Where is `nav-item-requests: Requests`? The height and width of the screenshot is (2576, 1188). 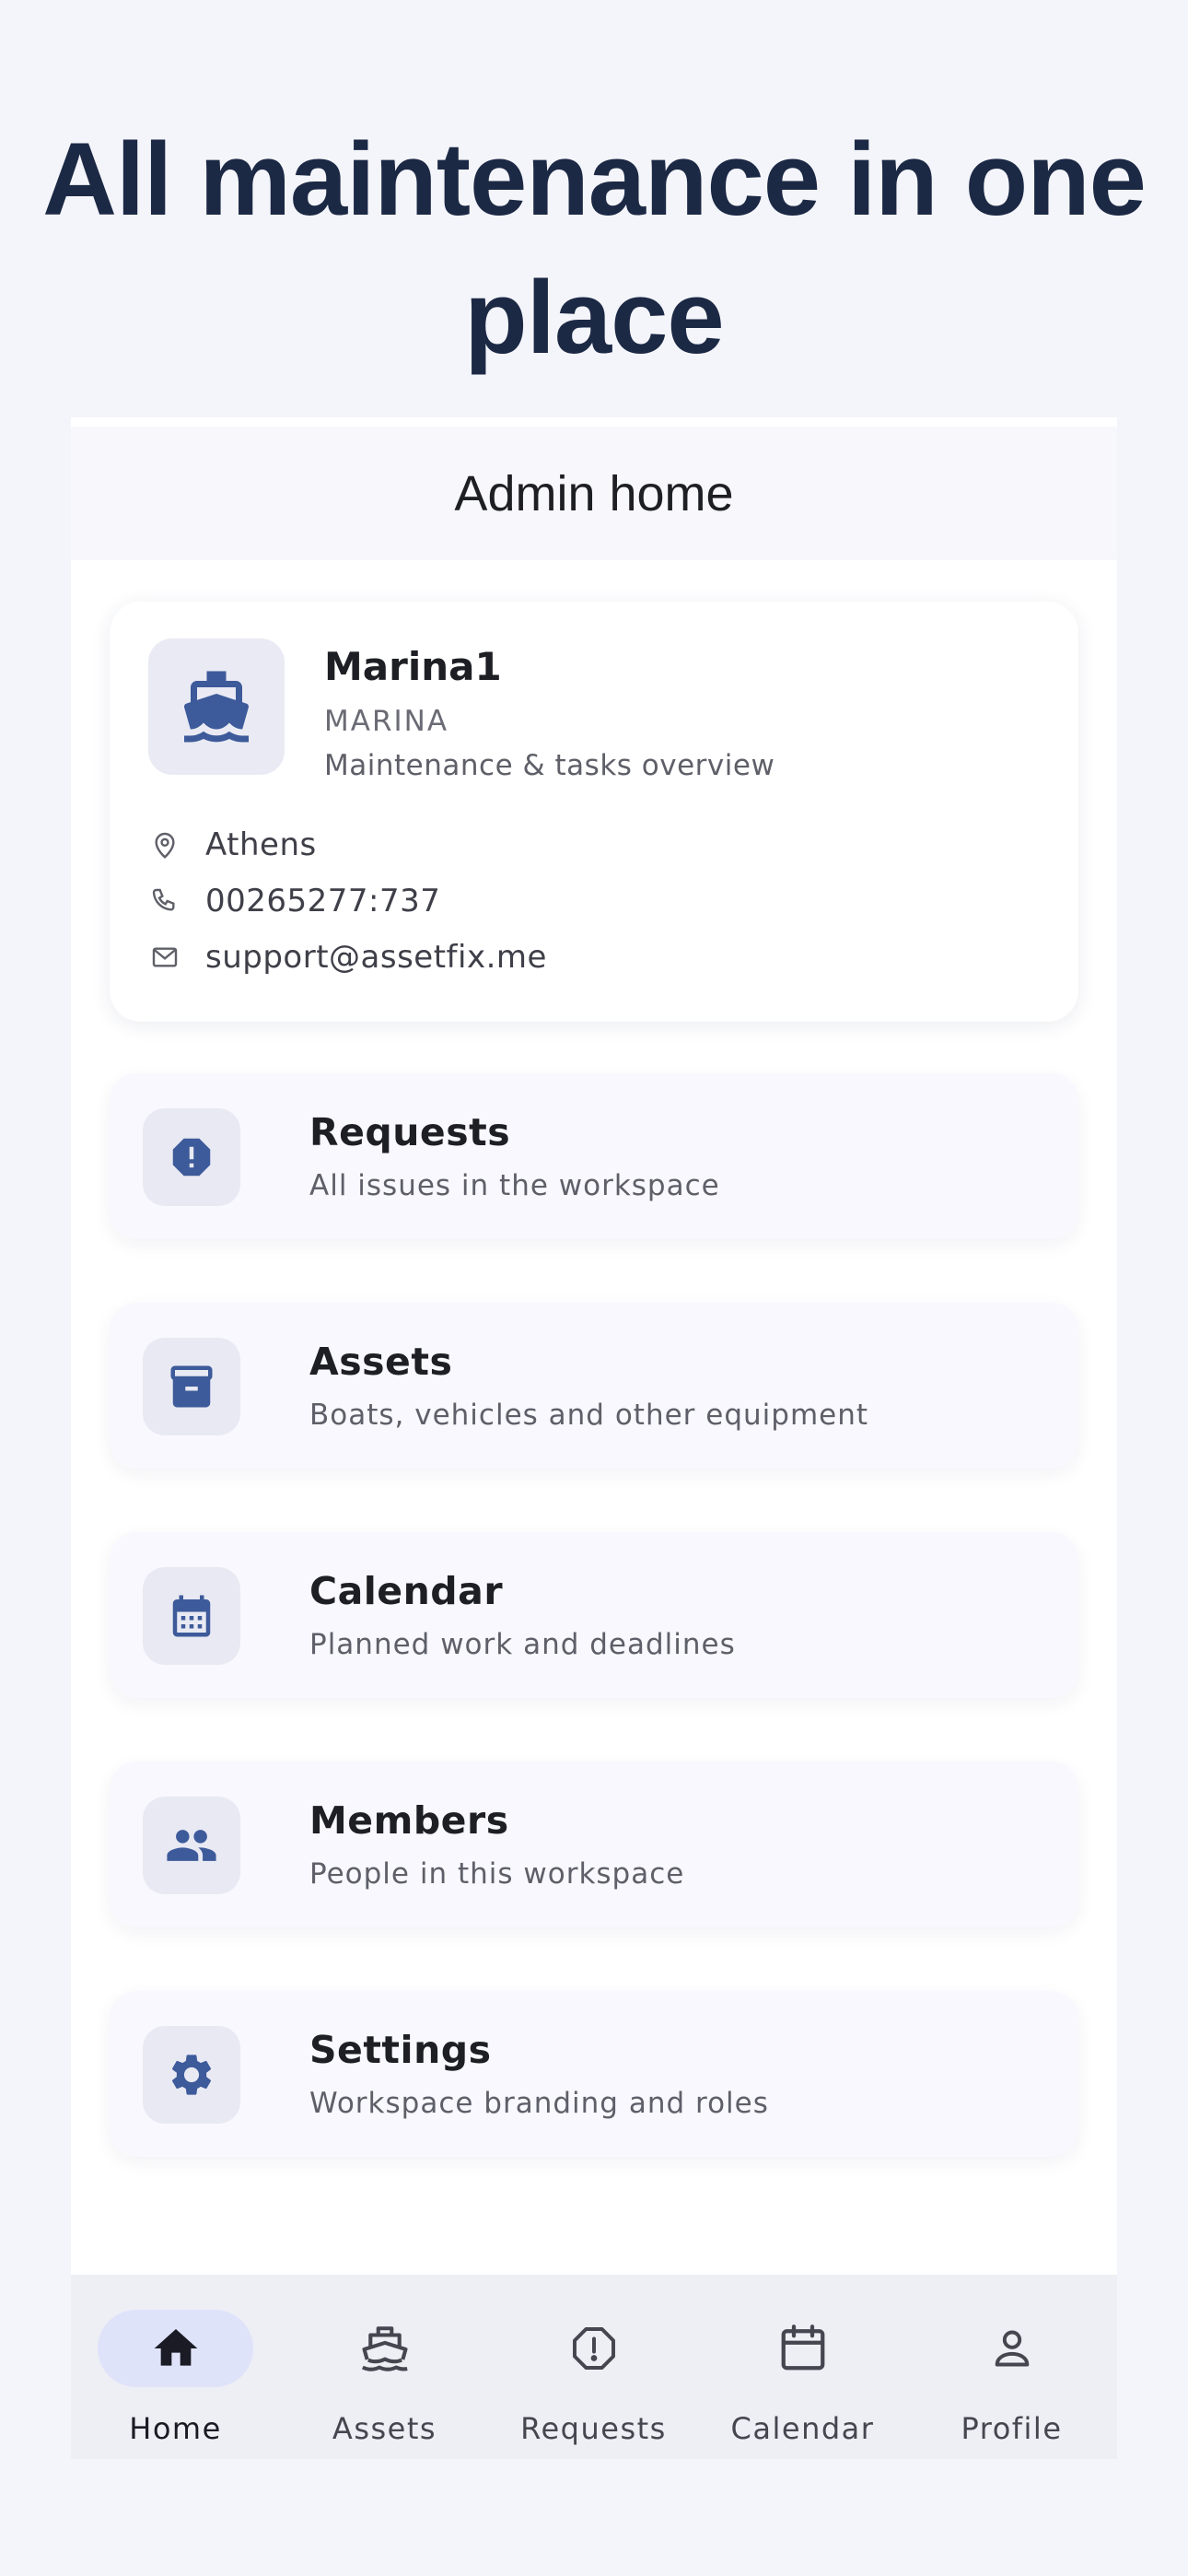 nav-item-requests: Requests is located at coordinates (593, 2367).